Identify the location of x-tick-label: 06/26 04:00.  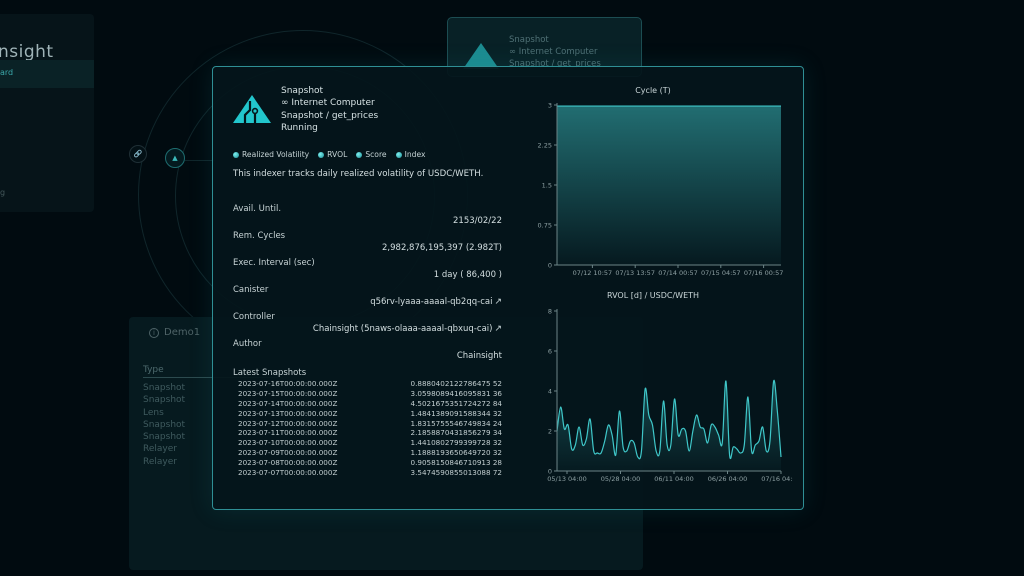
(728, 479).